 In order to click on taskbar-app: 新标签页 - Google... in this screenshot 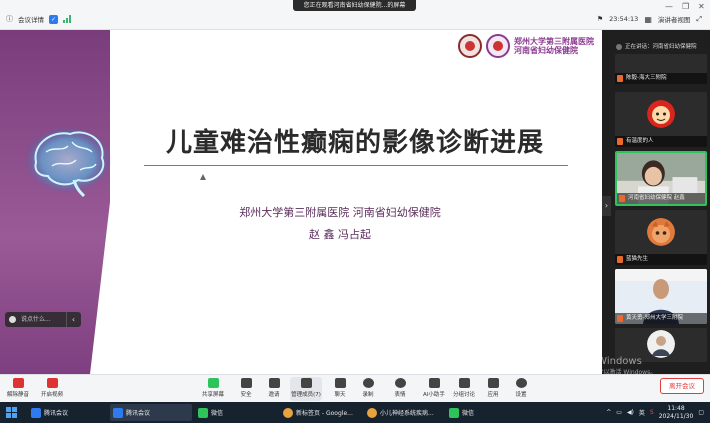, I will do `click(321, 412)`.